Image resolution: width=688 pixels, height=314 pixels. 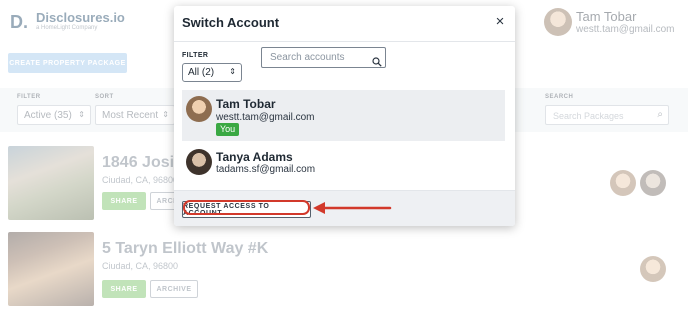 What do you see at coordinates (254, 157) in the screenshot?
I see `account-name: Tanya Adams` at bounding box center [254, 157].